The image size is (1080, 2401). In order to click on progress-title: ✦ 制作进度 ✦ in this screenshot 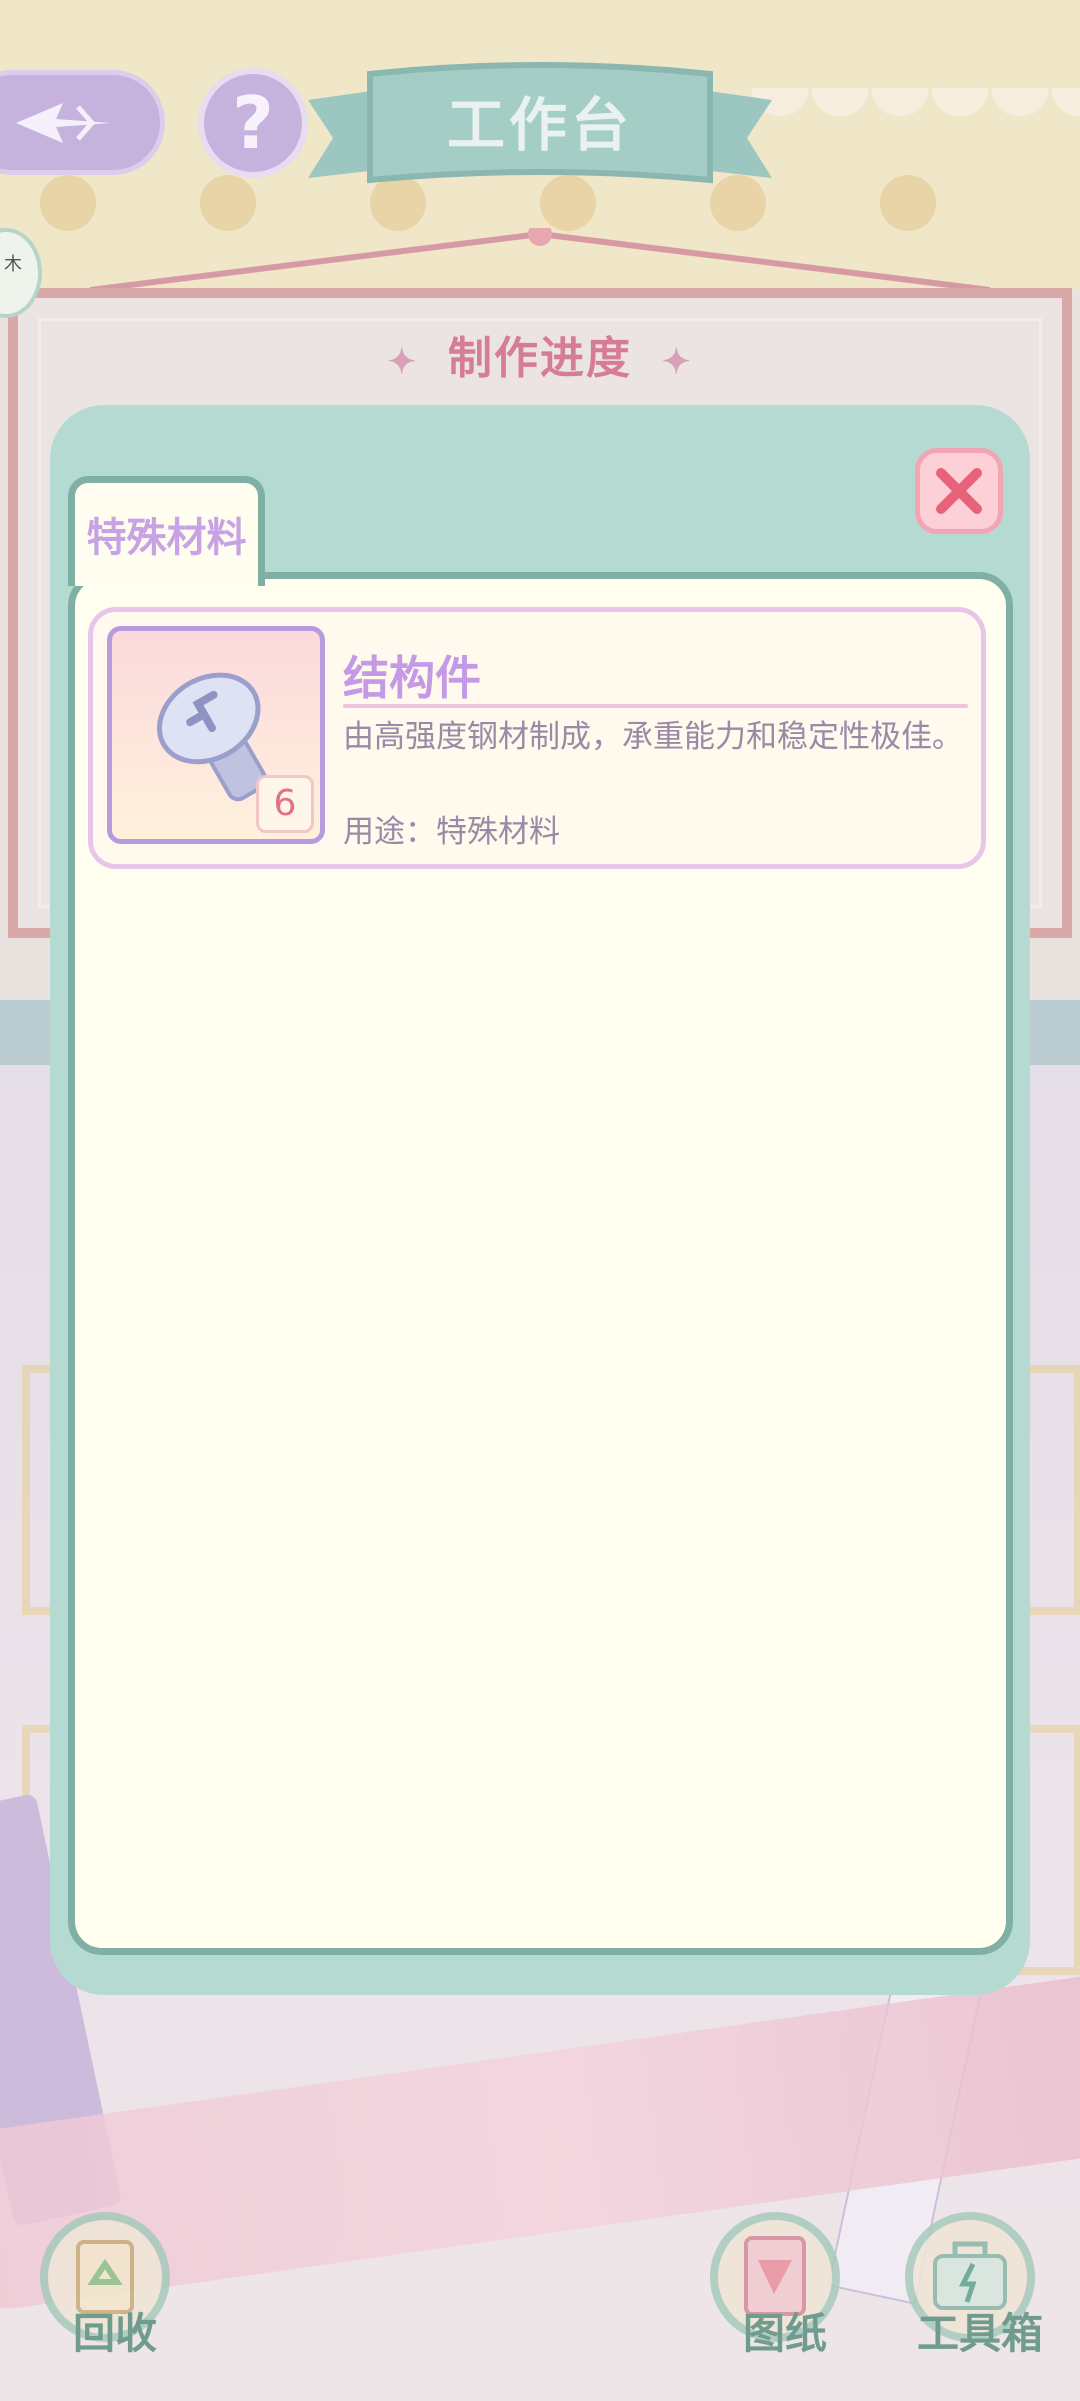, I will do `click(540, 354)`.